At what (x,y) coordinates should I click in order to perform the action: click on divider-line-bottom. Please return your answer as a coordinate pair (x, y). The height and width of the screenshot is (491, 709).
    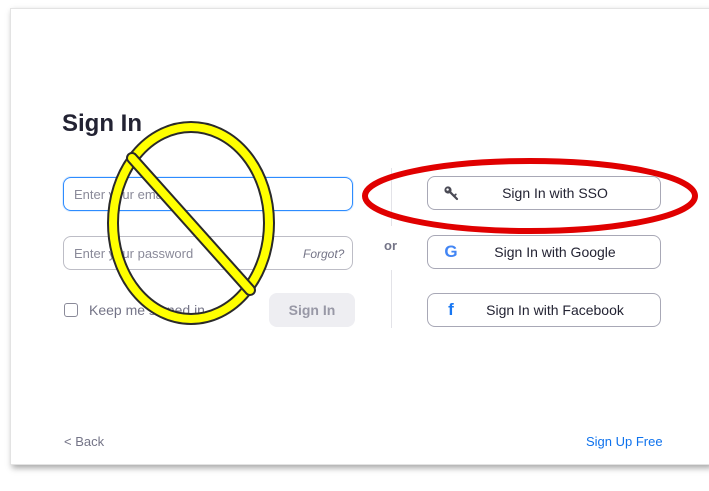
    Looking at the image, I should click on (391, 299).